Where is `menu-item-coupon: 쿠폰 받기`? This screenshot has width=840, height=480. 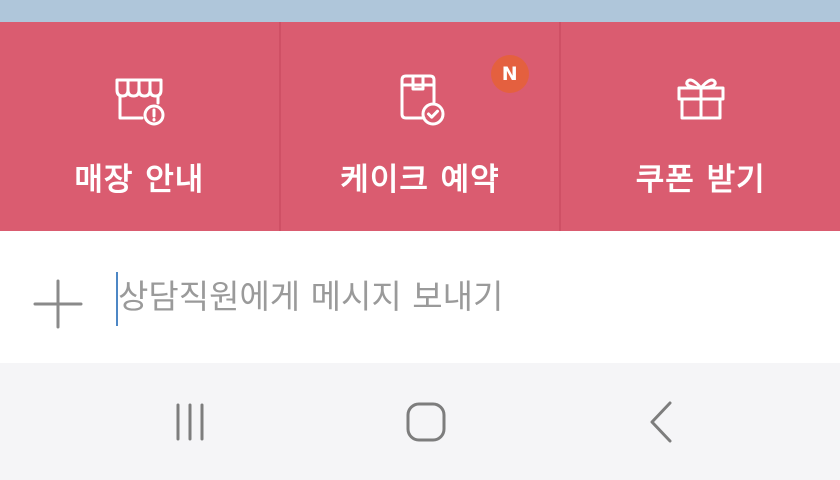
menu-item-coupon: 쿠폰 받기 is located at coordinates (699, 126).